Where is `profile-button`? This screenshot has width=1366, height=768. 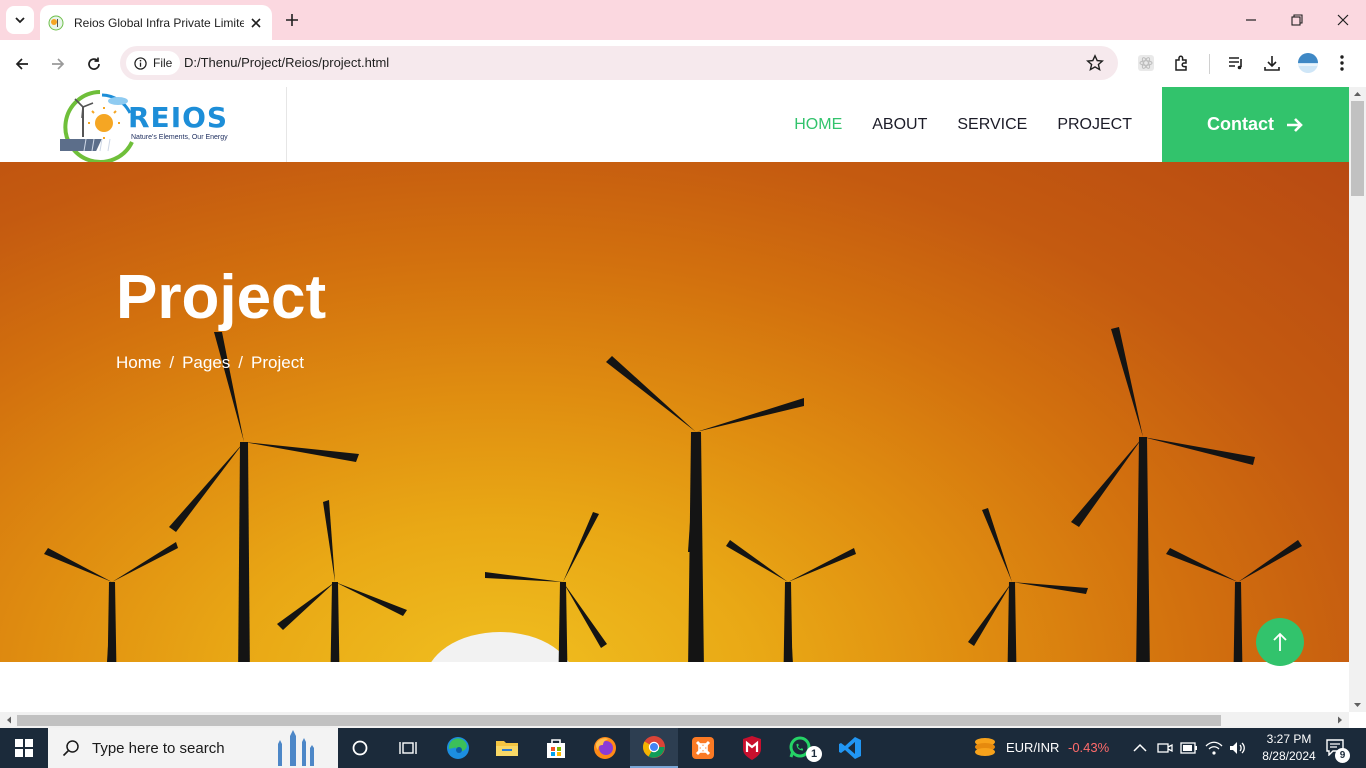
profile-button is located at coordinates (1308, 63).